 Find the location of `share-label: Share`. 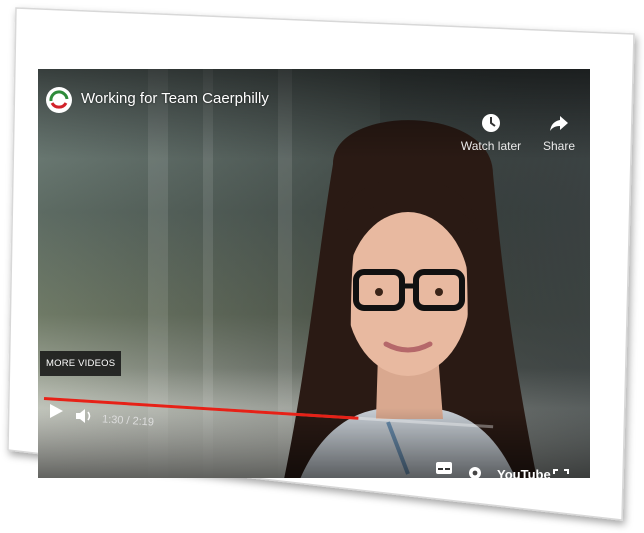

share-label: Share is located at coordinates (559, 146).